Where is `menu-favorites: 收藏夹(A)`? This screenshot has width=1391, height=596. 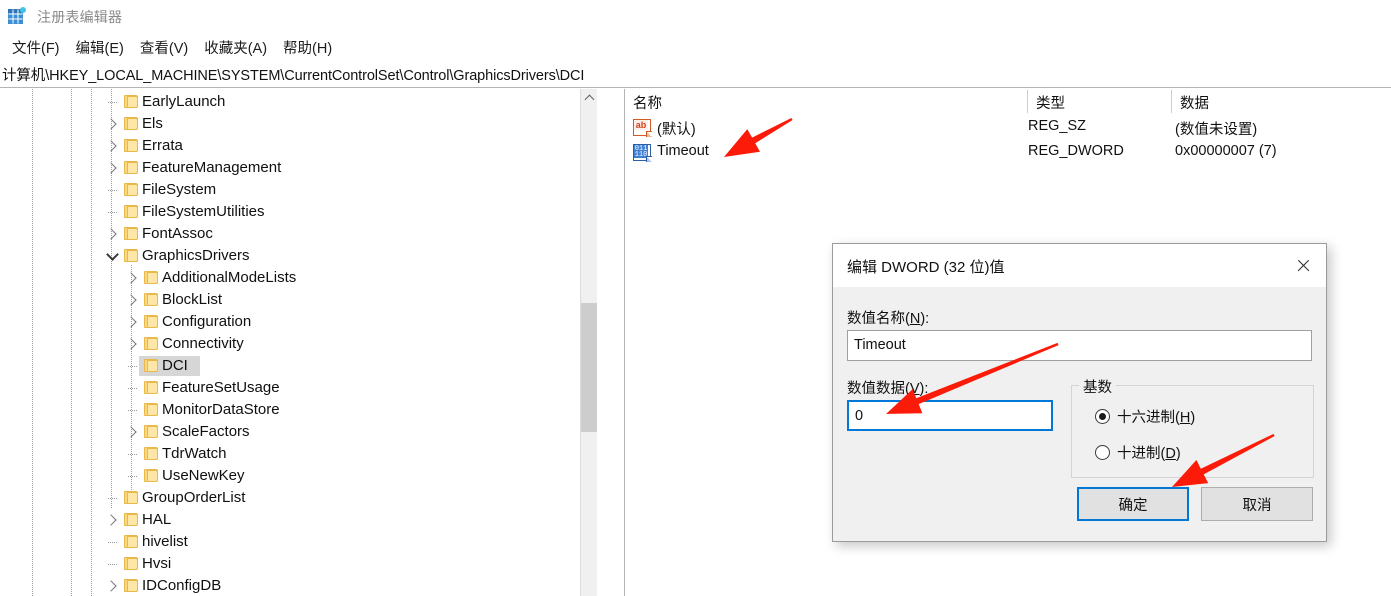 menu-favorites: 收藏夹(A) is located at coordinates (235, 47).